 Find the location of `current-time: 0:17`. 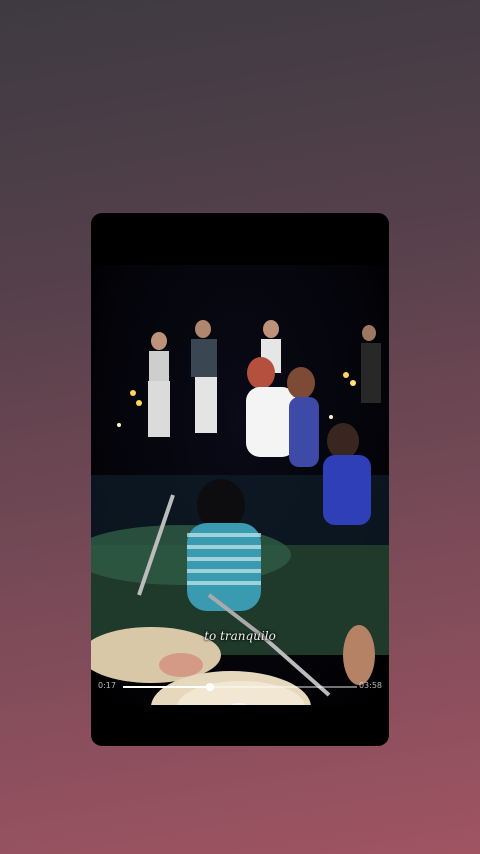

current-time: 0:17 is located at coordinates (107, 685).